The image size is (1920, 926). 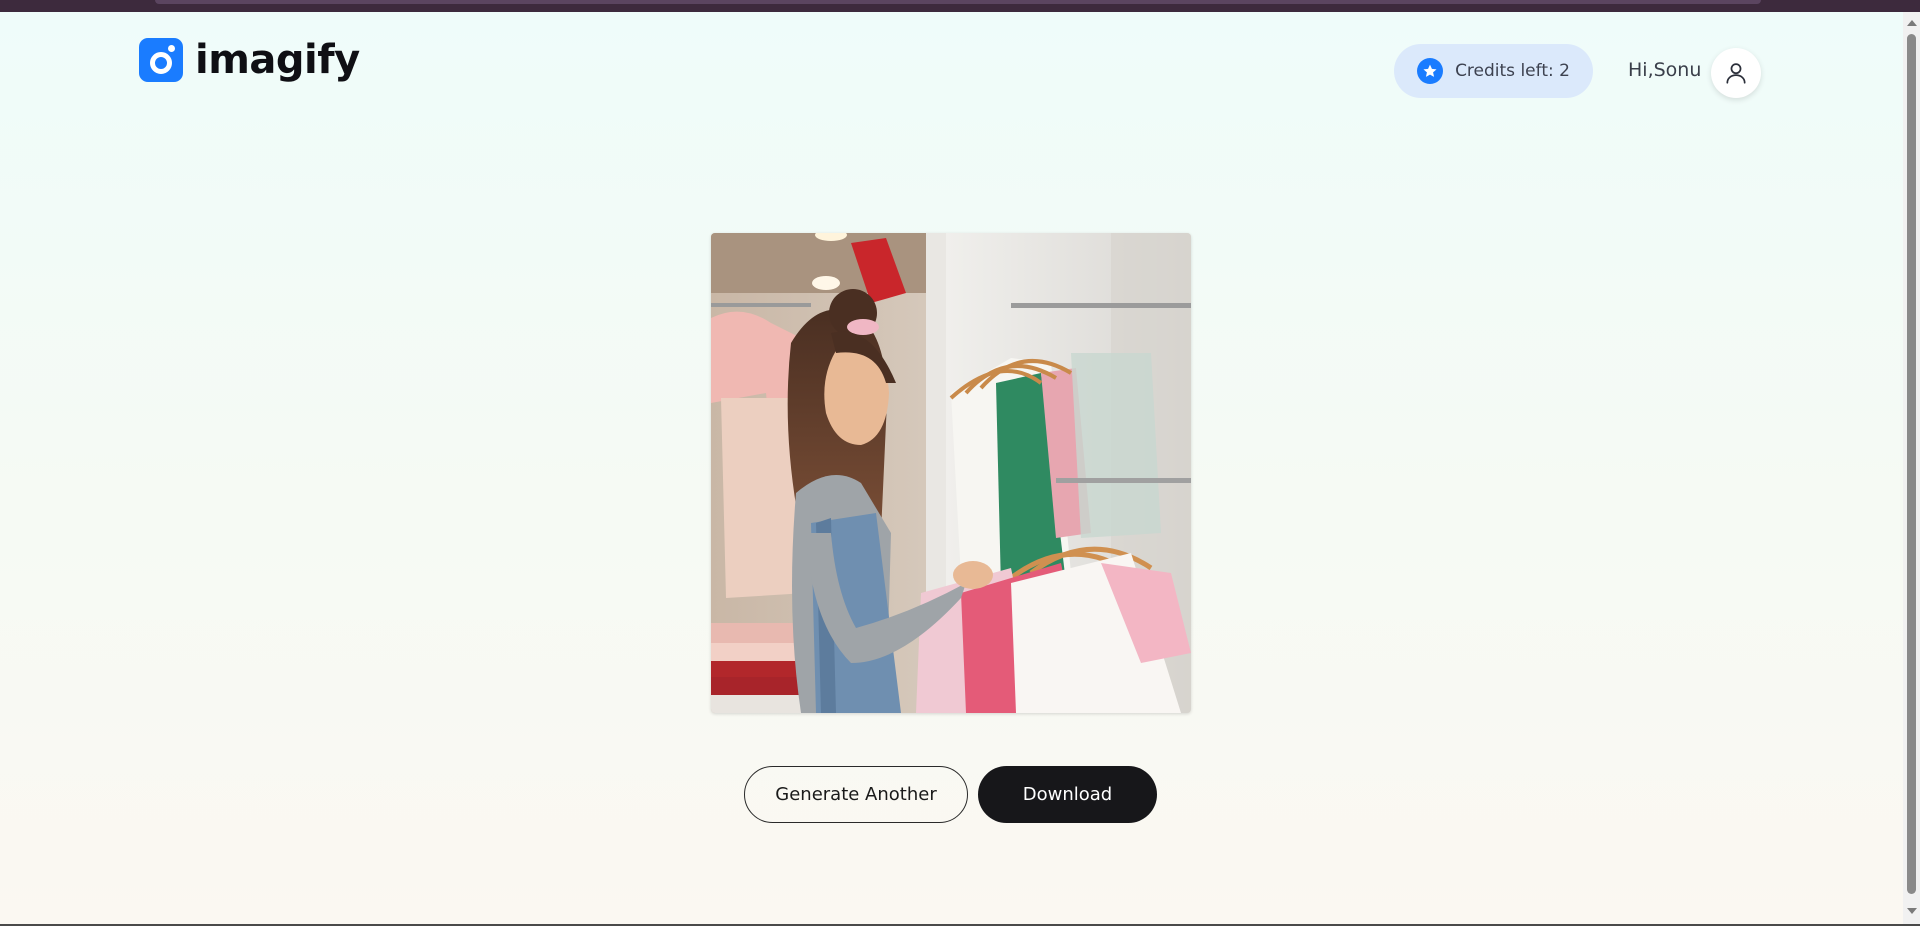 I want to click on credits-button: Credits left: 2, so click(x=1493, y=71).